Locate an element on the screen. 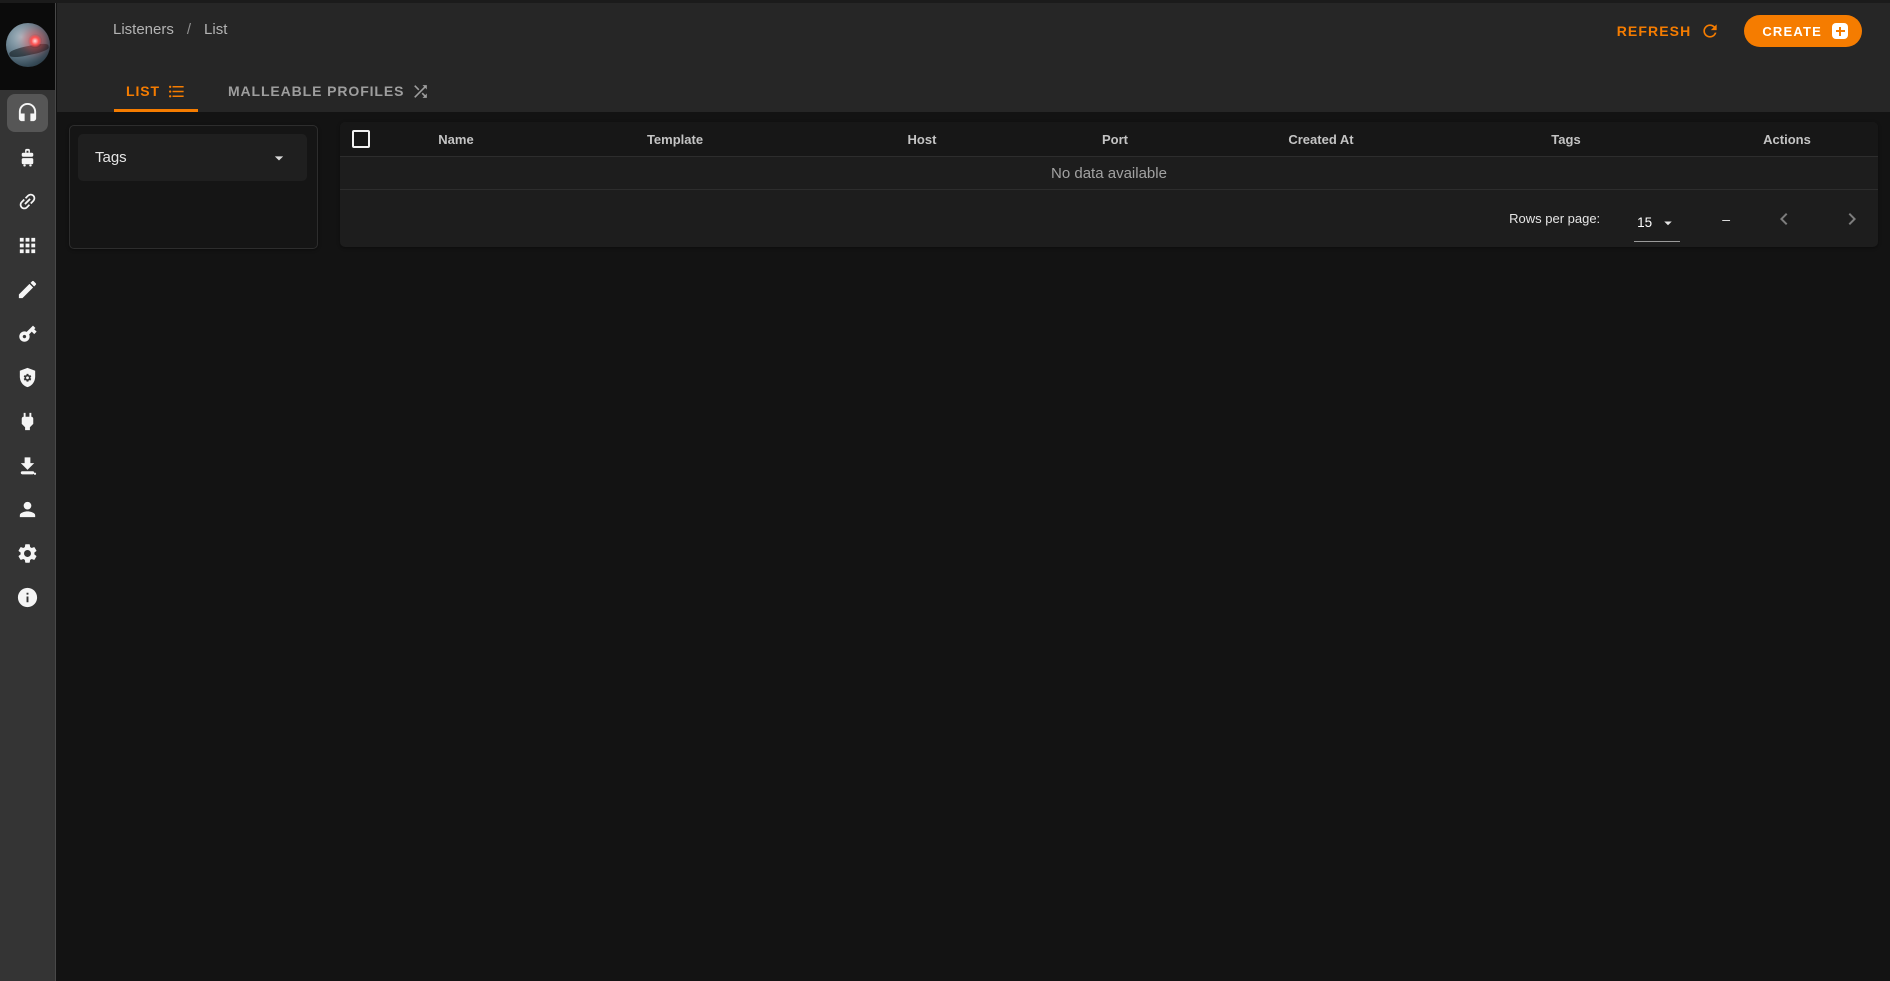 The height and width of the screenshot is (981, 1890). header-actions: REFRESH CREATE is located at coordinates (1739, 31).